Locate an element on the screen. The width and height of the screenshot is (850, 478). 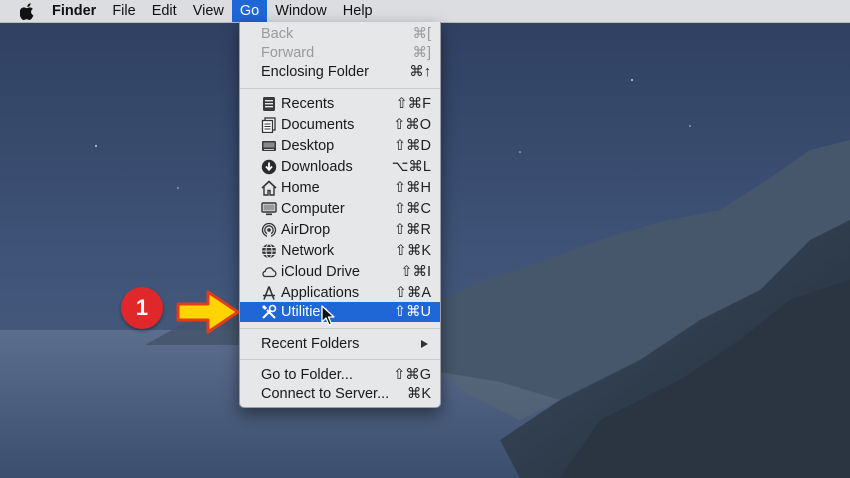
home-icon is located at coordinates (269, 188).